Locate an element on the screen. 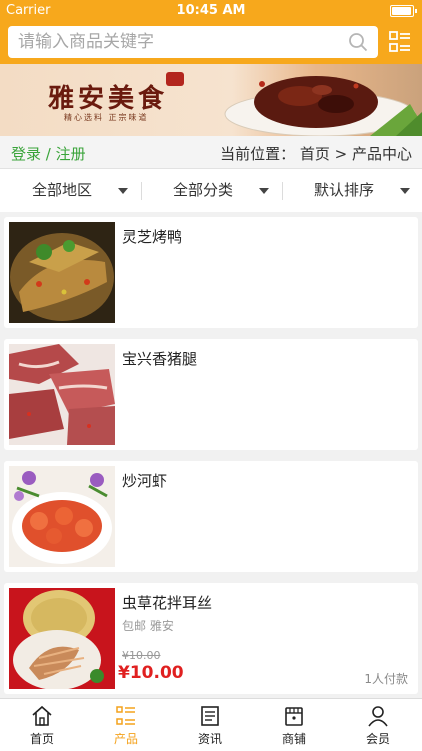  category-menu-icon is located at coordinates (400, 42).